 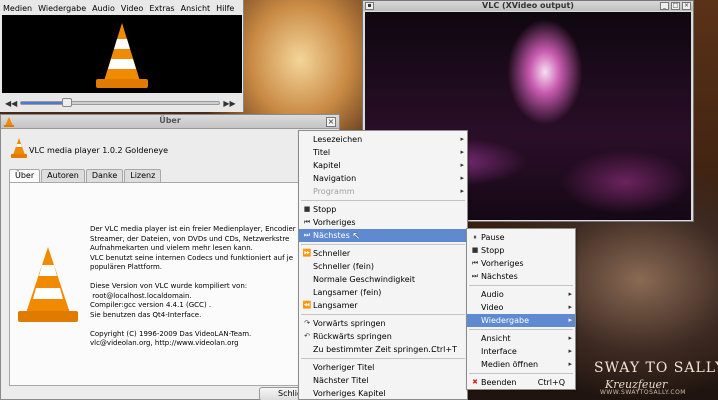 I want to click on seek-bar-row: ◀◀ ▶▶, so click(x=122, y=103).